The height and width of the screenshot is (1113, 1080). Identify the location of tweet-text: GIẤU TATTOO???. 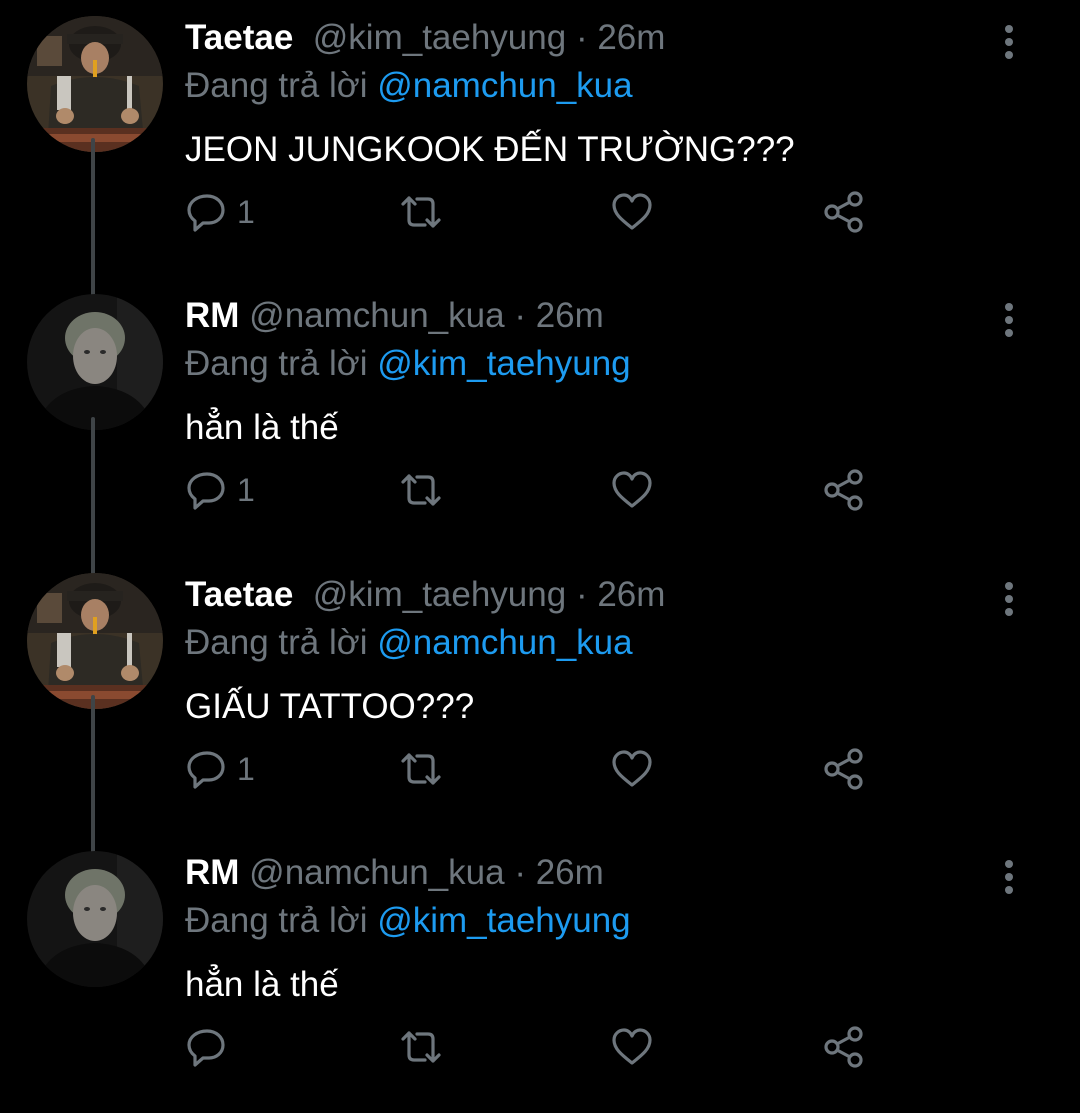
(330, 706).